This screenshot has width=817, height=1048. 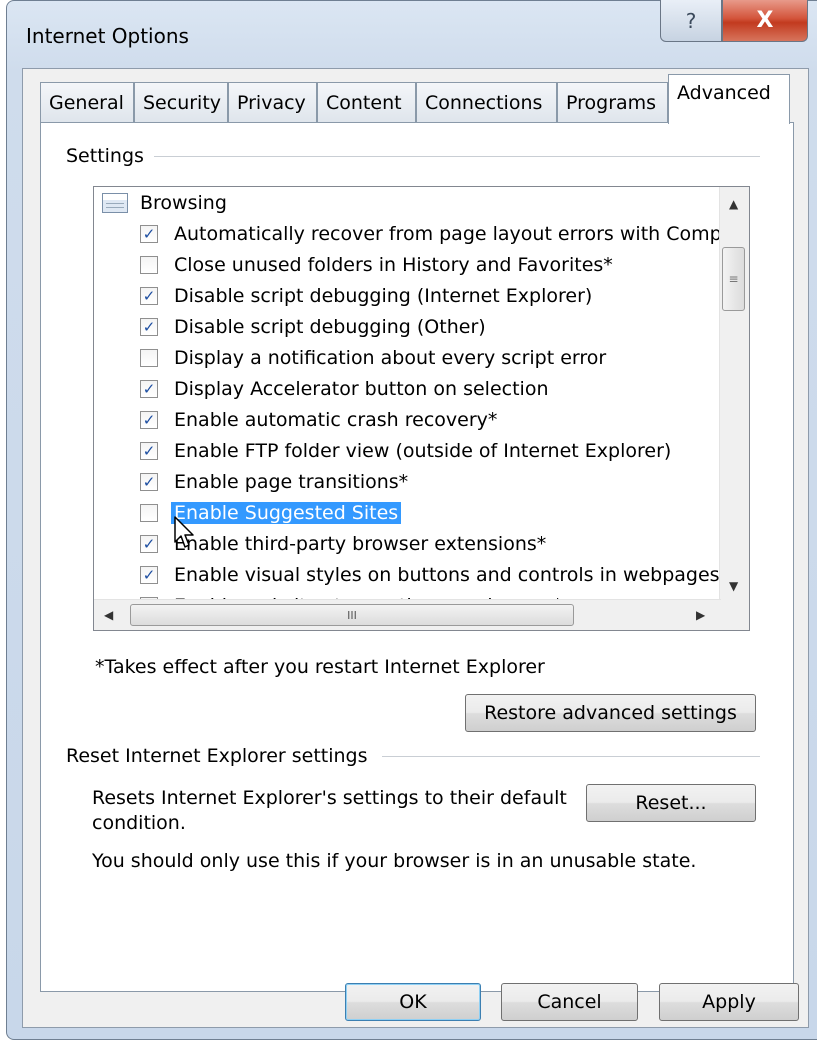 I want to click on tab-label: Programs, so click(x=611, y=103).